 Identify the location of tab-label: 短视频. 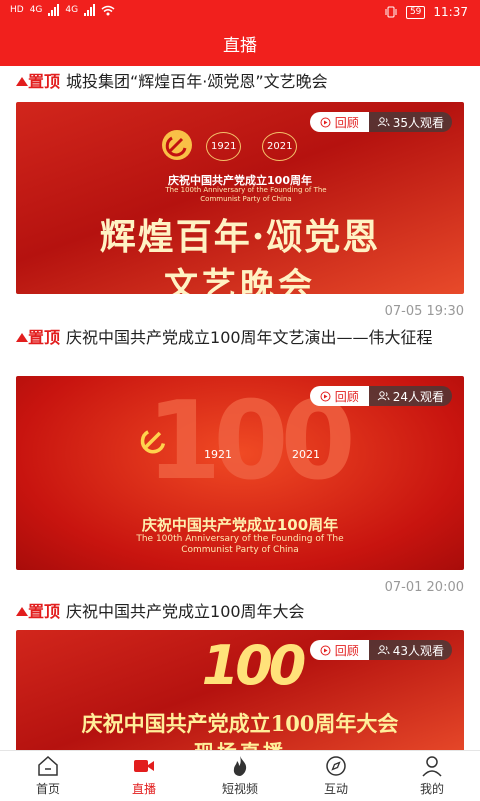
(239, 789).